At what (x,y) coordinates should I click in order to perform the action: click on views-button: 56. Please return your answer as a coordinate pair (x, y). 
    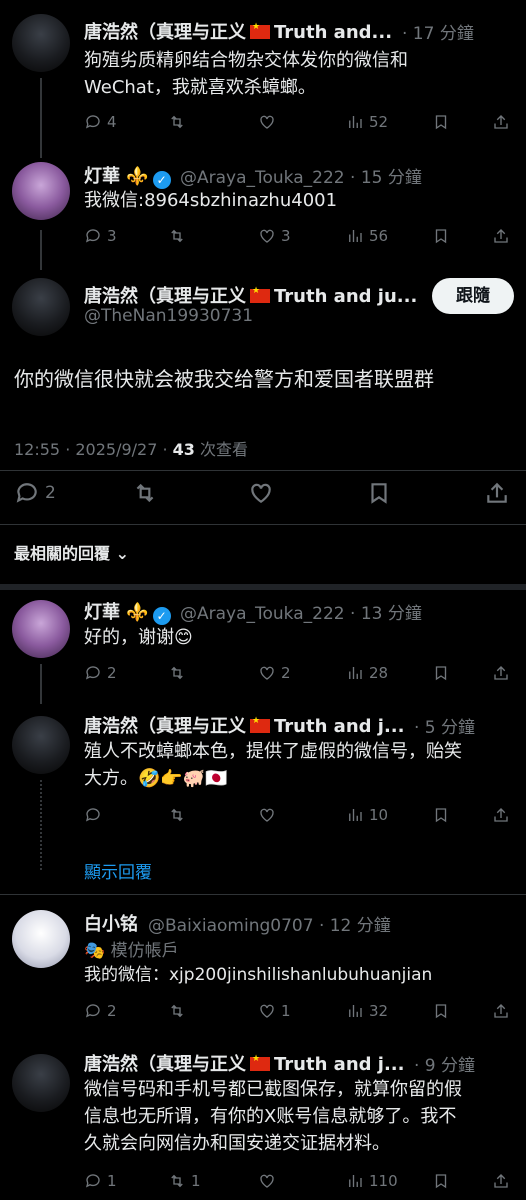
    Looking at the image, I should click on (367, 236).